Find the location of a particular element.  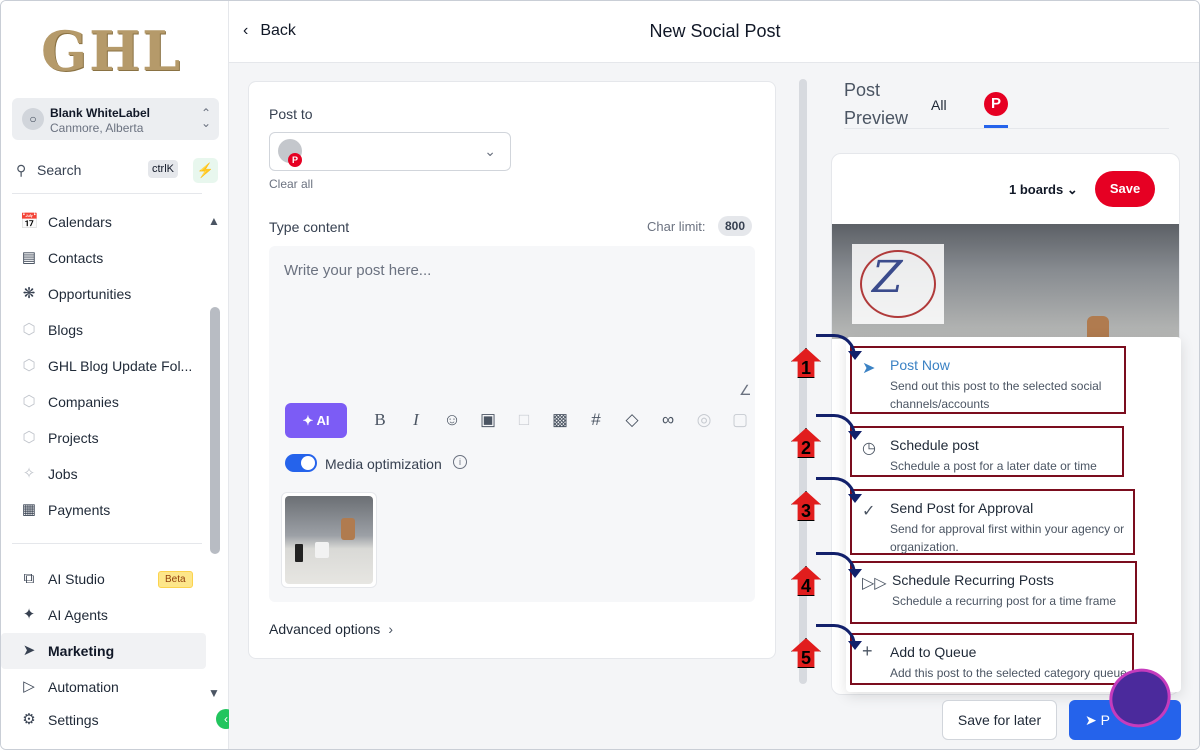

scroll-up-icon: ▲ is located at coordinates (214, 221).